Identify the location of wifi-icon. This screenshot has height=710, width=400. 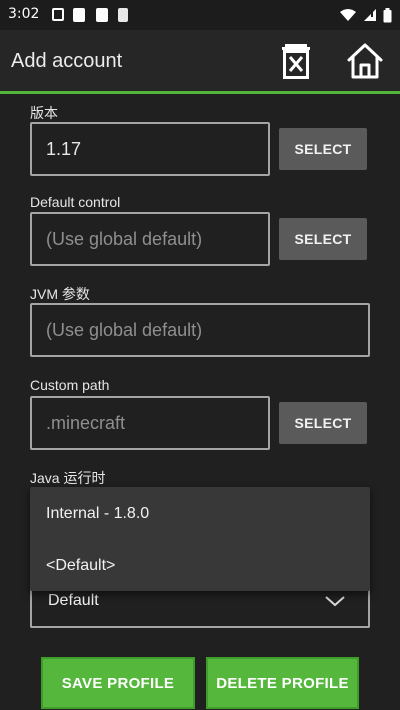
(348, 15).